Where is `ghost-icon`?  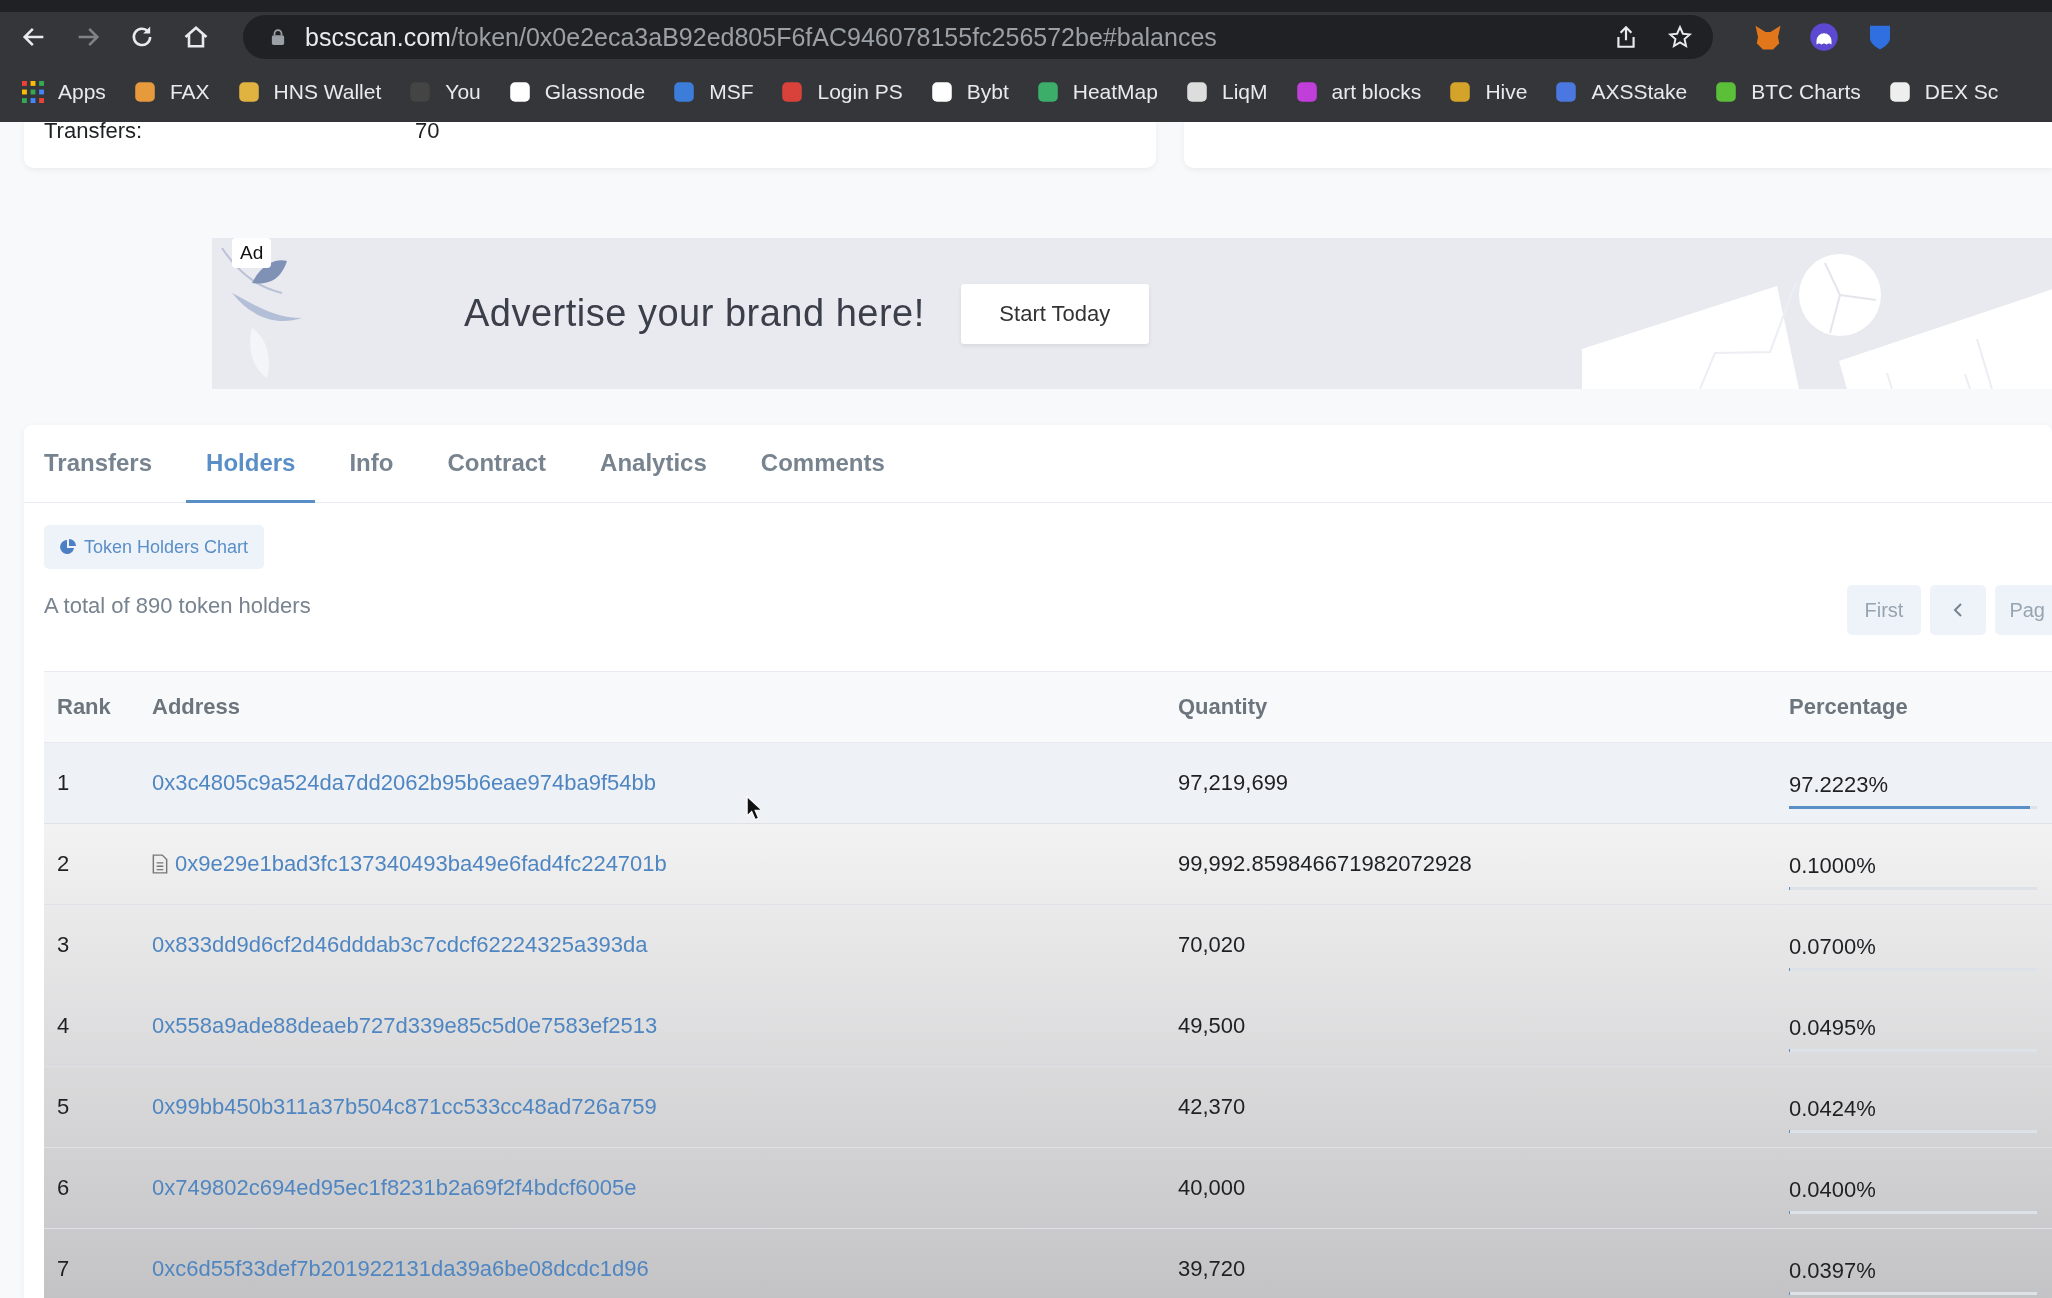
ghost-icon is located at coordinates (1824, 37).